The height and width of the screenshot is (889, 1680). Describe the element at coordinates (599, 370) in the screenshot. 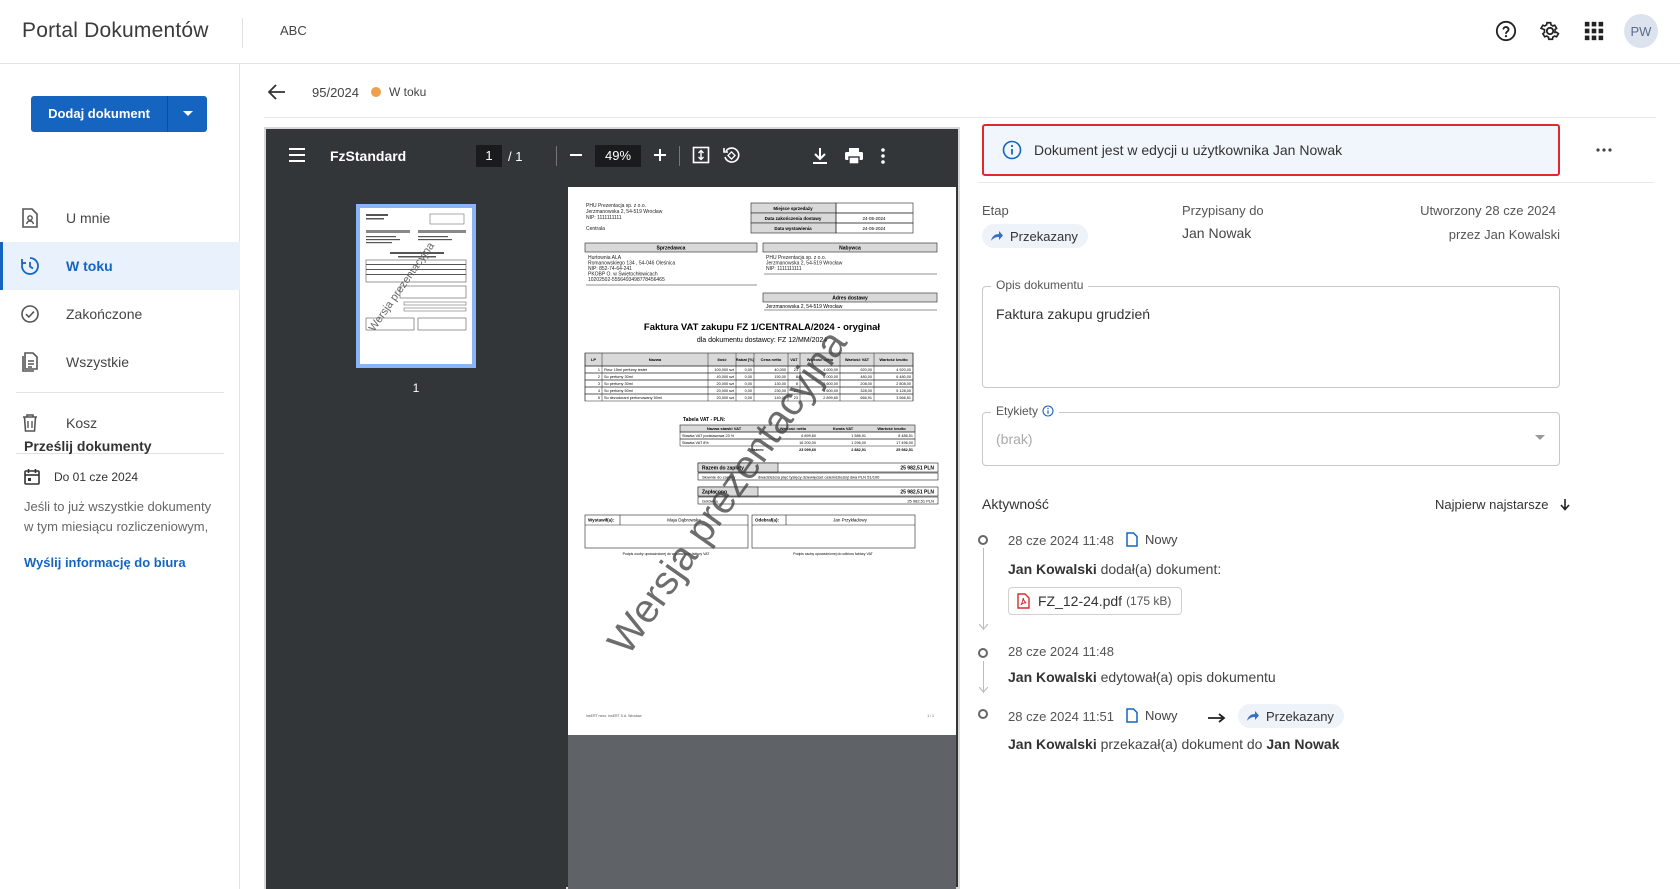

I see `items-cell: 1` at that location.